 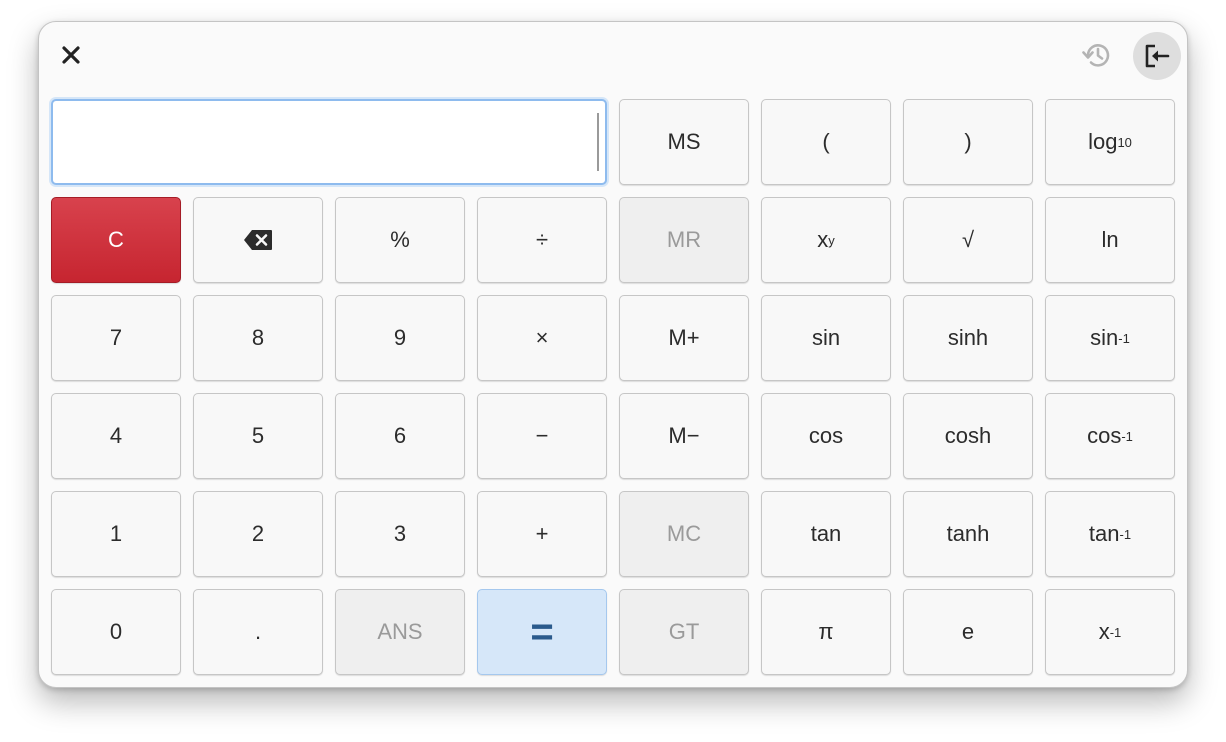 I want to click on digit-2-button: 2, so click(x=258, y=534).